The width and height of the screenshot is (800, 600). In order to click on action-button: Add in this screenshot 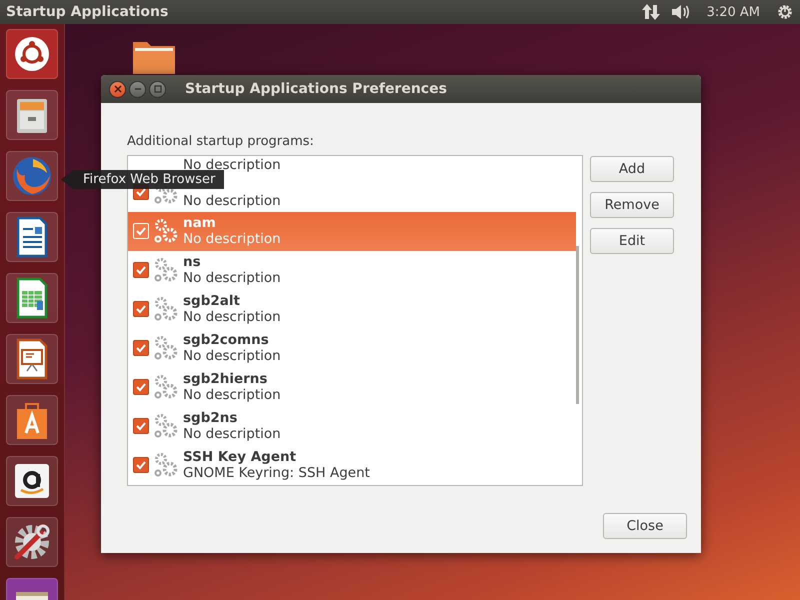, I will do `click(632, 169)`.